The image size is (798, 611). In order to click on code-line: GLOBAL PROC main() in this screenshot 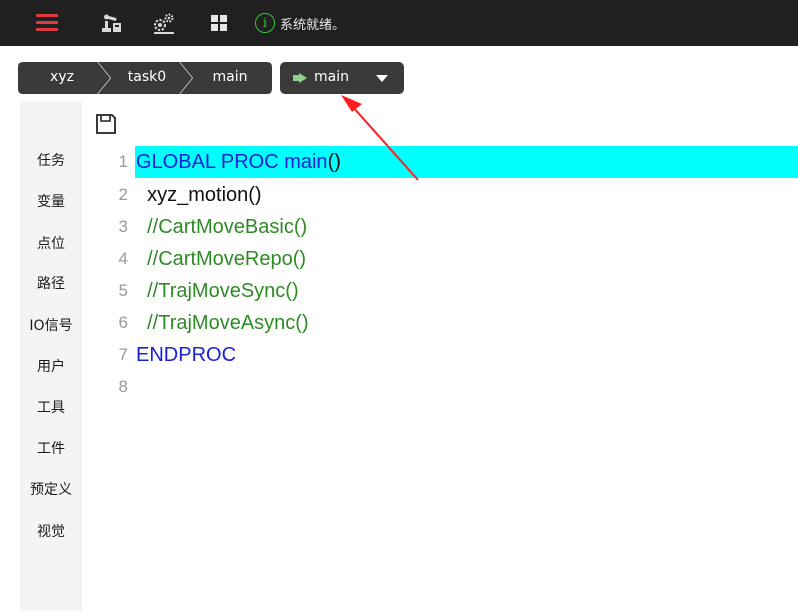, I will do `click(238, 162)`.